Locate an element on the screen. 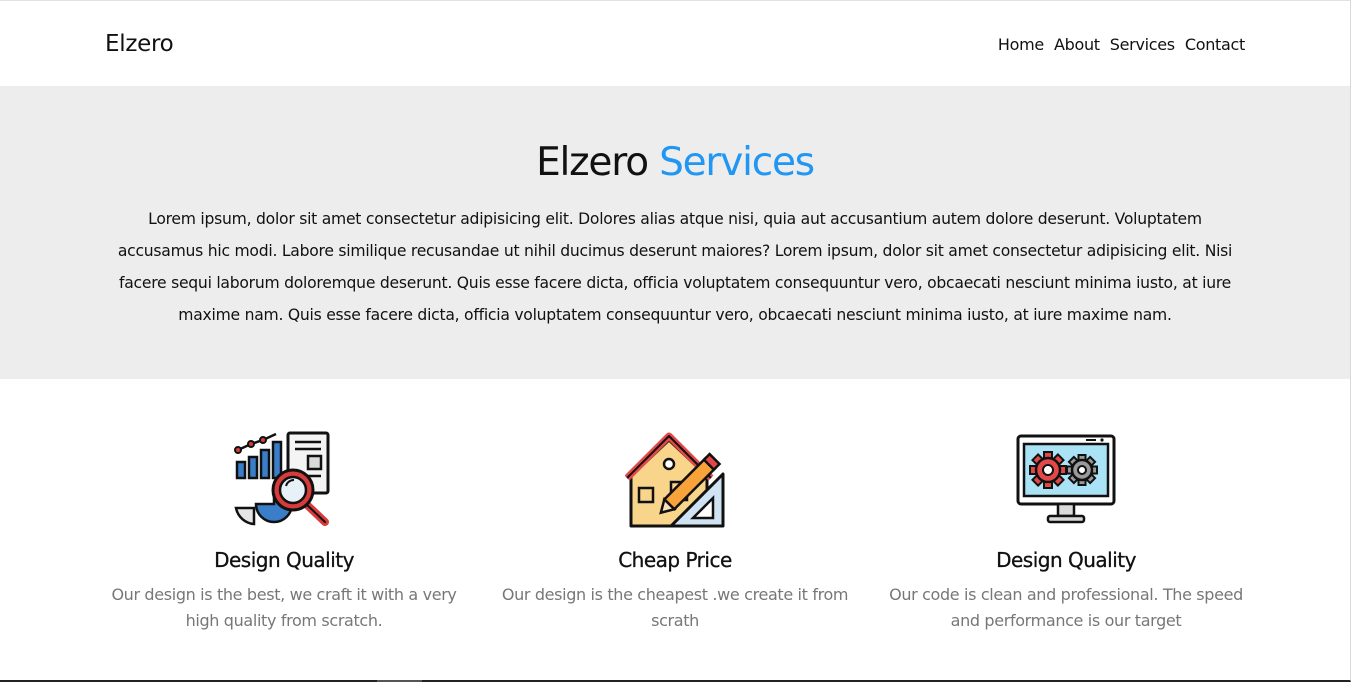 The image size is (1351, 682). monitor-gears-icon is located at coordinates (1066, 479).